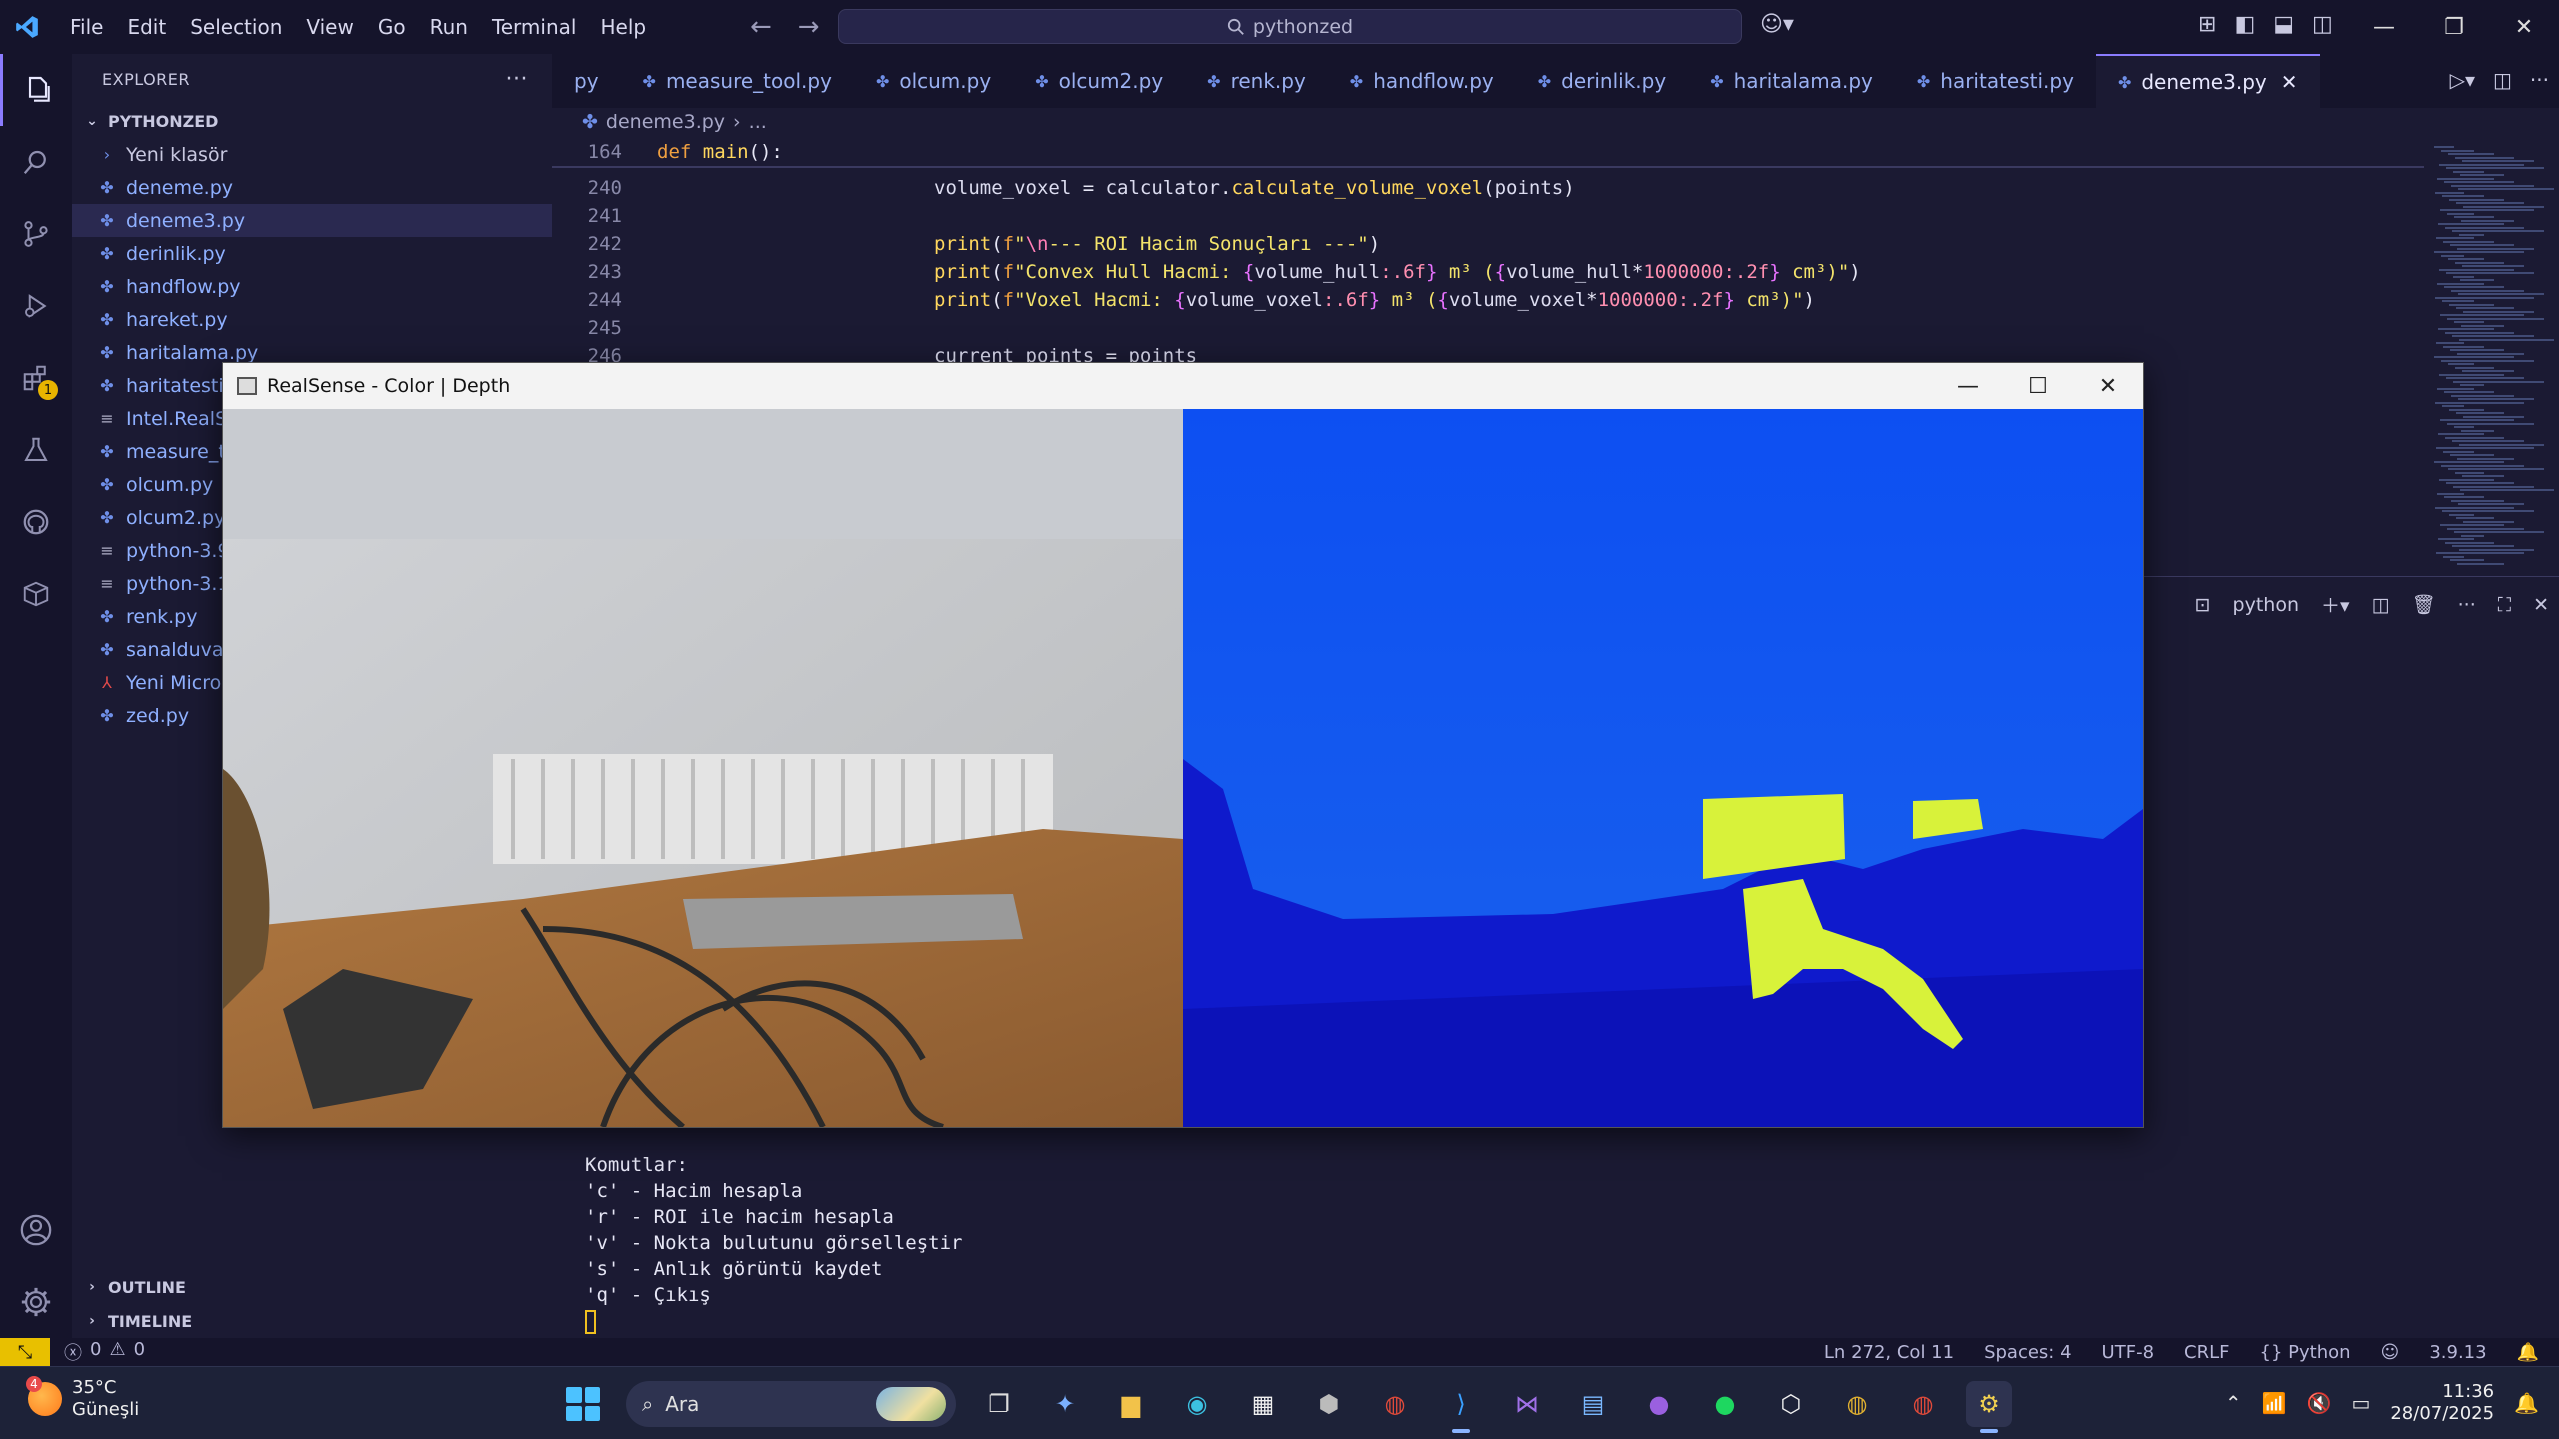  What do you see at coordinates (1527, 1404) in the screenshot?
I see `visual-studio-icon: ⋈` at bounding box center [1527, 1404].